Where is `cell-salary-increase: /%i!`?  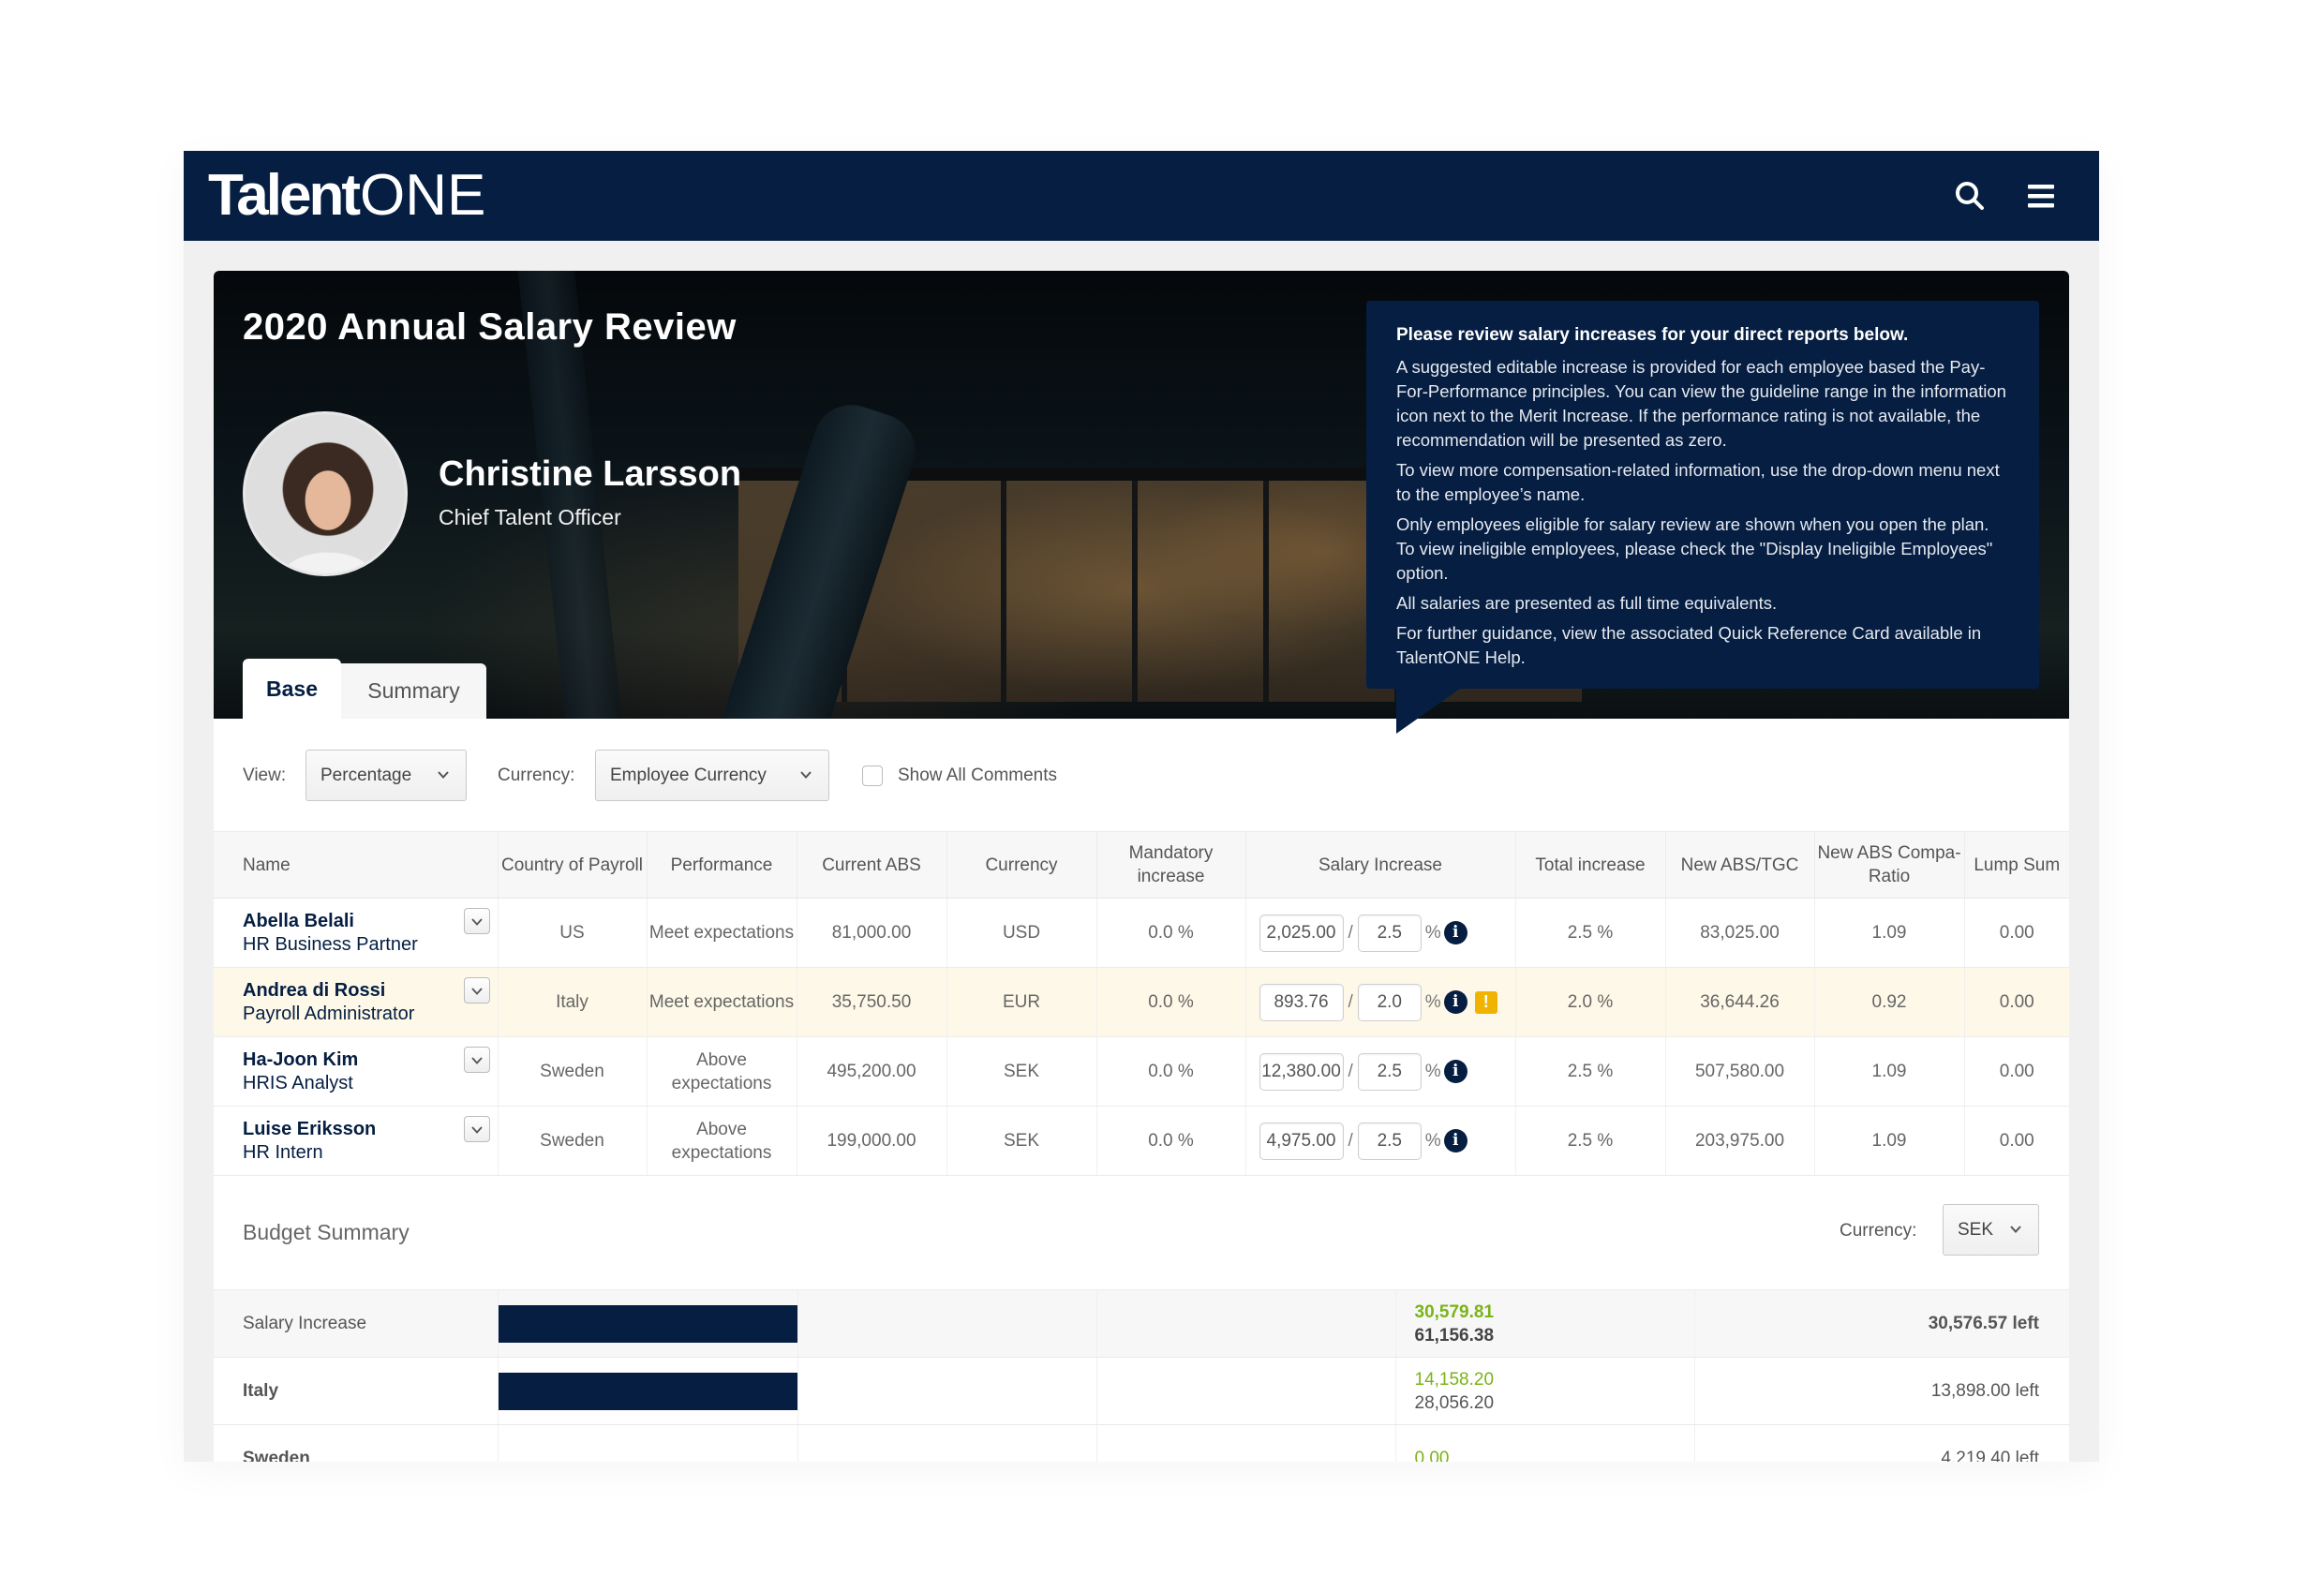
cell-salary-increase: /%i! is located at coordinates (1380, 1002).